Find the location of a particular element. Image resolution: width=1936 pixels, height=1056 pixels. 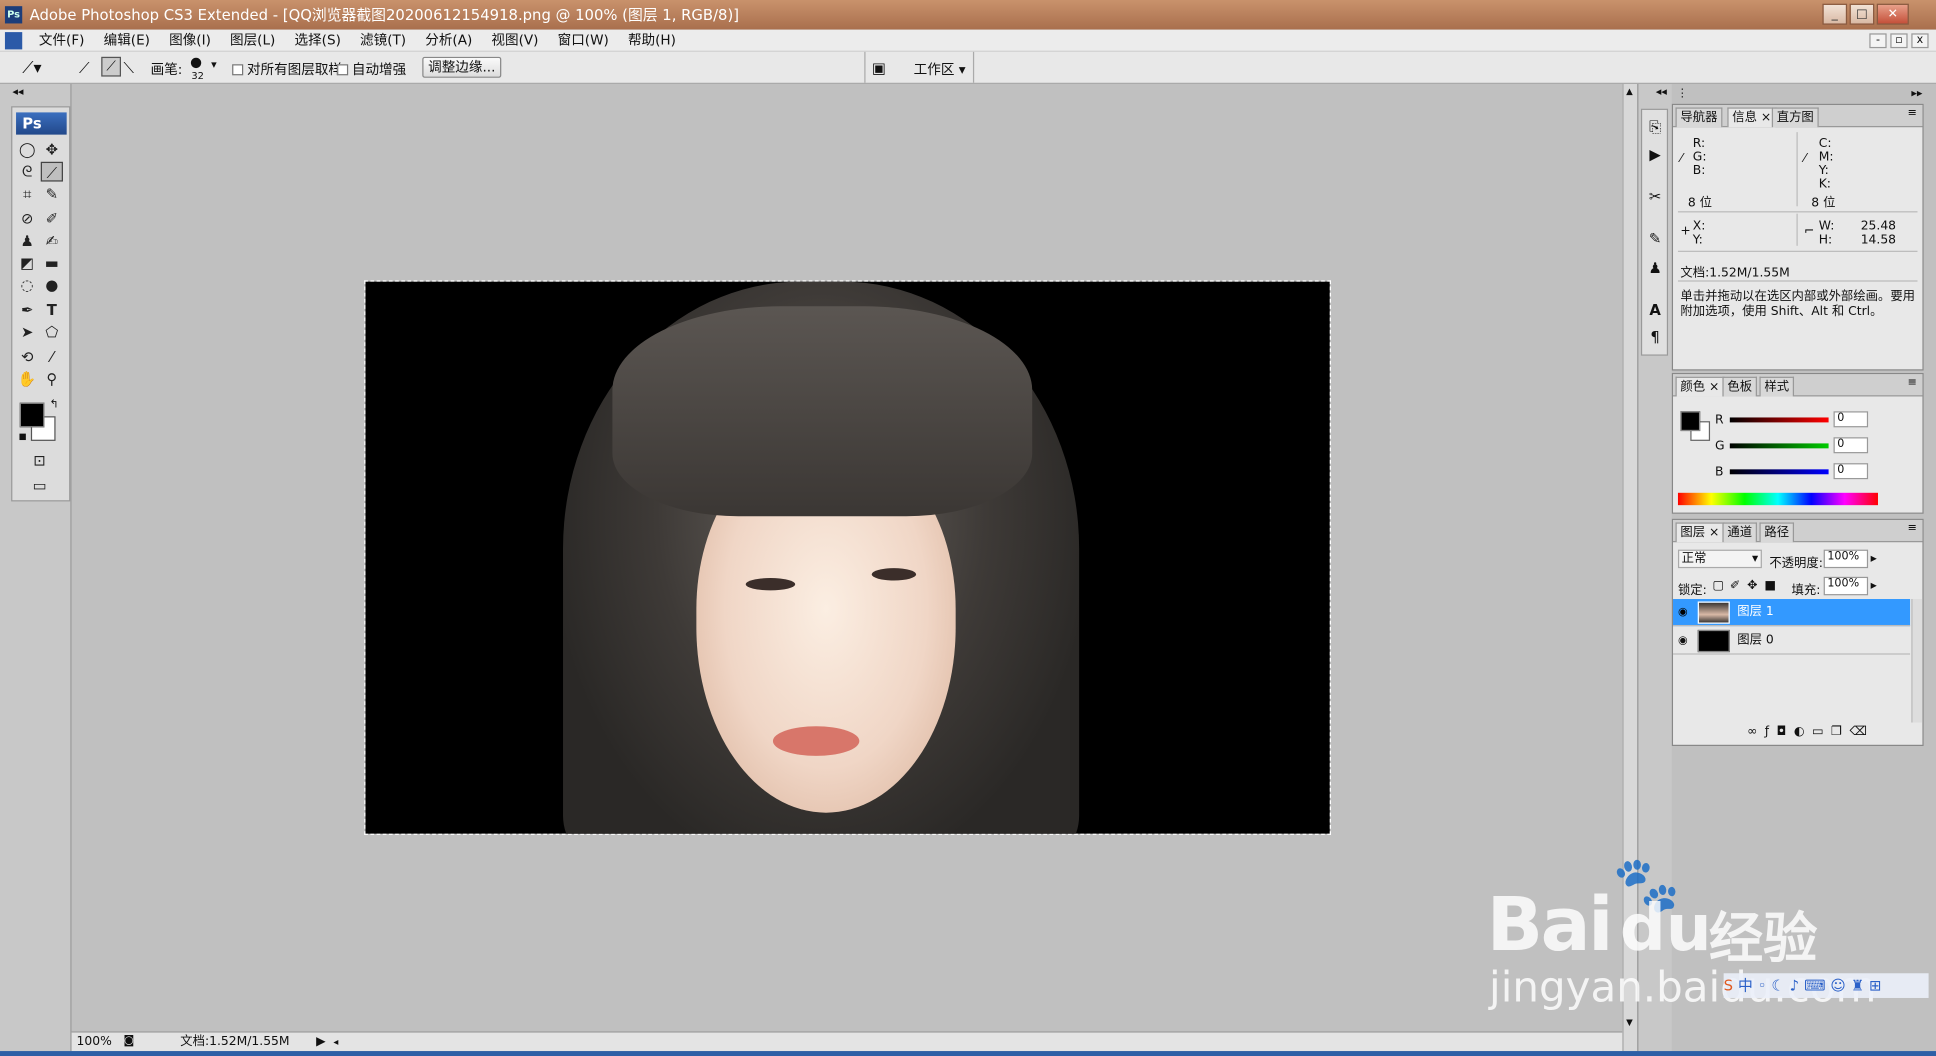

shape-tool-icon: ⬠ is located at coordinates (52, 332).